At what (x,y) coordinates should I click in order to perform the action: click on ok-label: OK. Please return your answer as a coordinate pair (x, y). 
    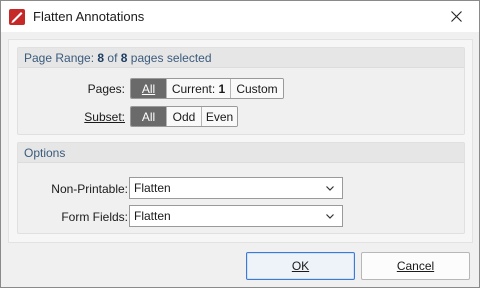
    Looking at the image, I should click on (300, 266).